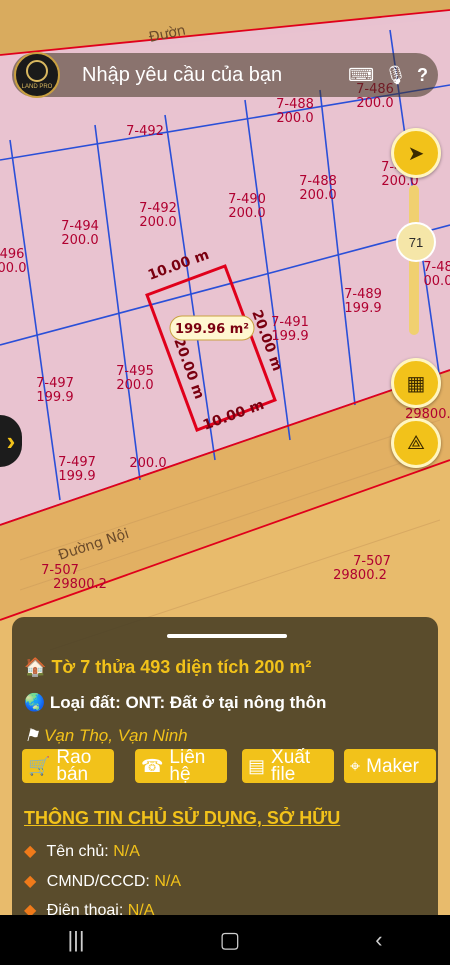 The width and height of the screenshot is (450, 965). What do you see at coordinates (229, 767) in the screenshot?
I see `action-bar: 🛒 Rao bán ☎ Liên hệ ▤ Xuất file ⌖ Maker` at bounding box center [229, 767].